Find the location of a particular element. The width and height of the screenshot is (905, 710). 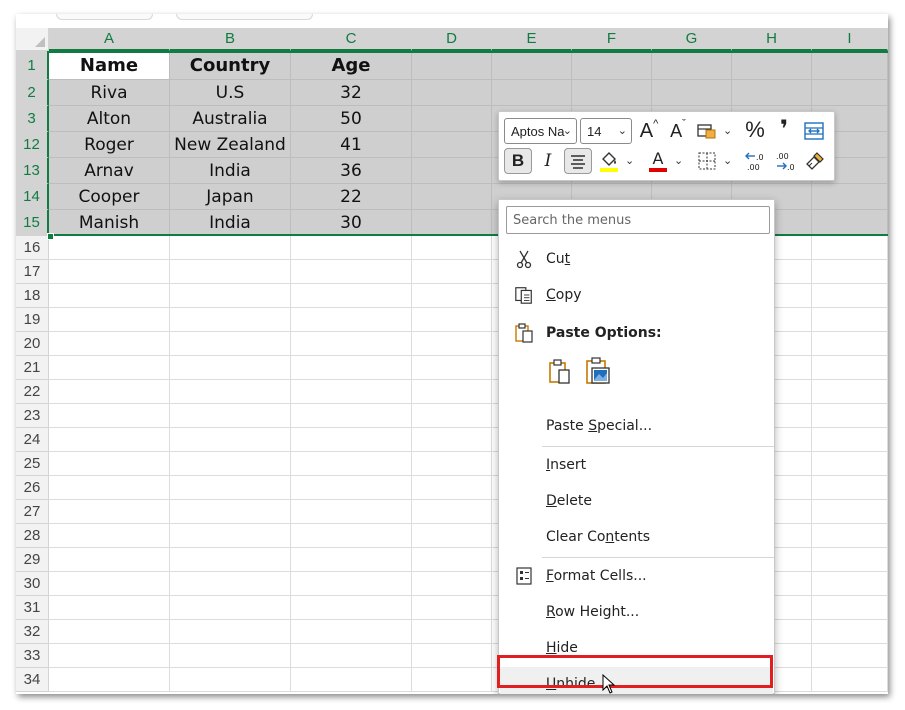

cell-i16 is located at coordinates (850, 248).